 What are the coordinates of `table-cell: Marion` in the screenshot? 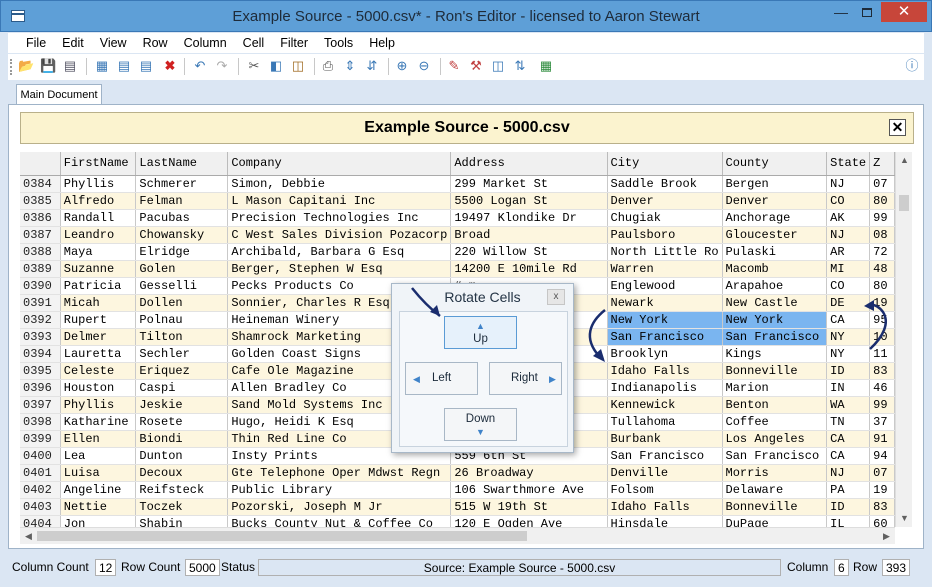 It's located at (775, 388).